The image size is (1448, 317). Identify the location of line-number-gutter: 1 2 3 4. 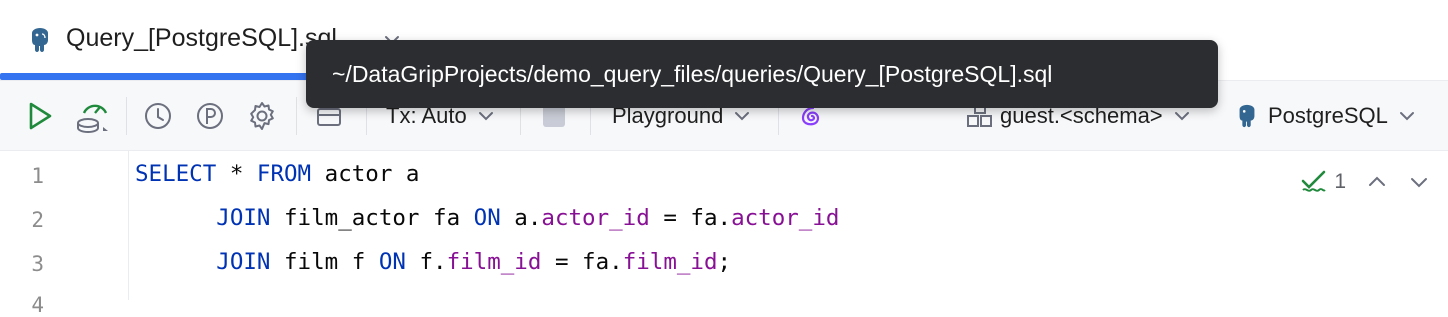
(64, 234).